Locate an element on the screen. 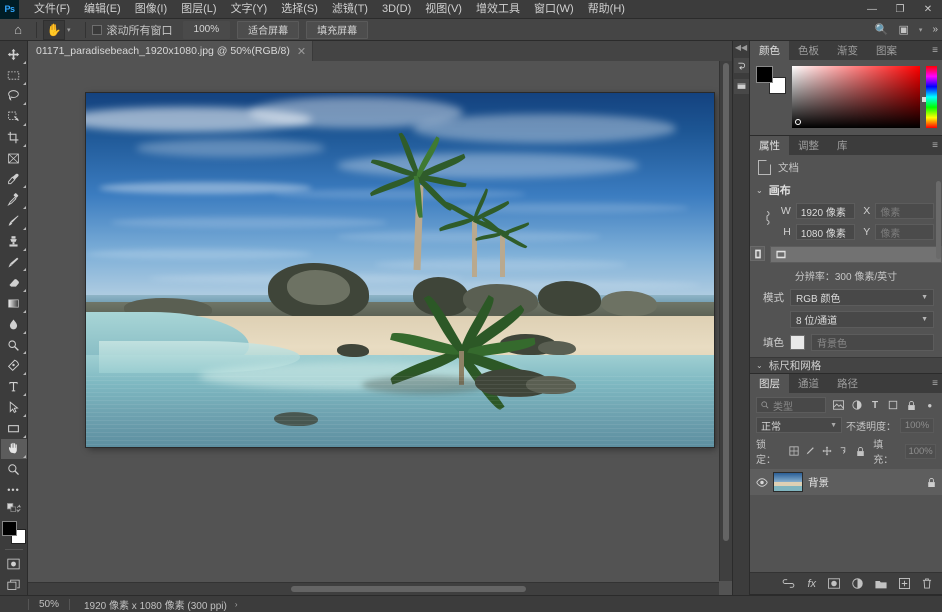 The height and width of the screenshot is (612, 942). tab-properties: 属性 is located at coordinates (769, 145).